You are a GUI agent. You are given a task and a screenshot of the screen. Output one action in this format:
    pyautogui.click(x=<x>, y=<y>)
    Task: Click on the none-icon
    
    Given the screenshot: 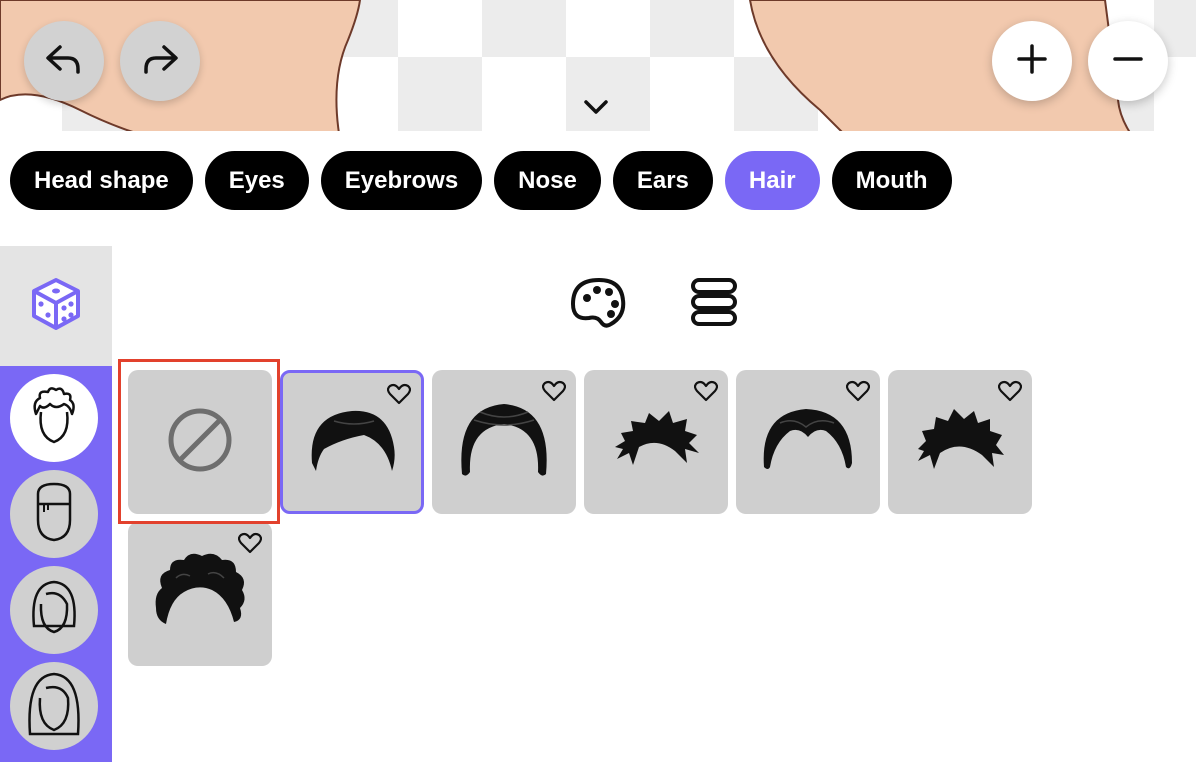 What is the action you would take?
    pyautogui.click(x=200, y=442)
    